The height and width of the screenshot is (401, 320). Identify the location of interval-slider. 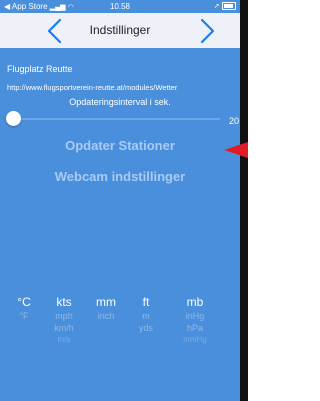
(120, 119).